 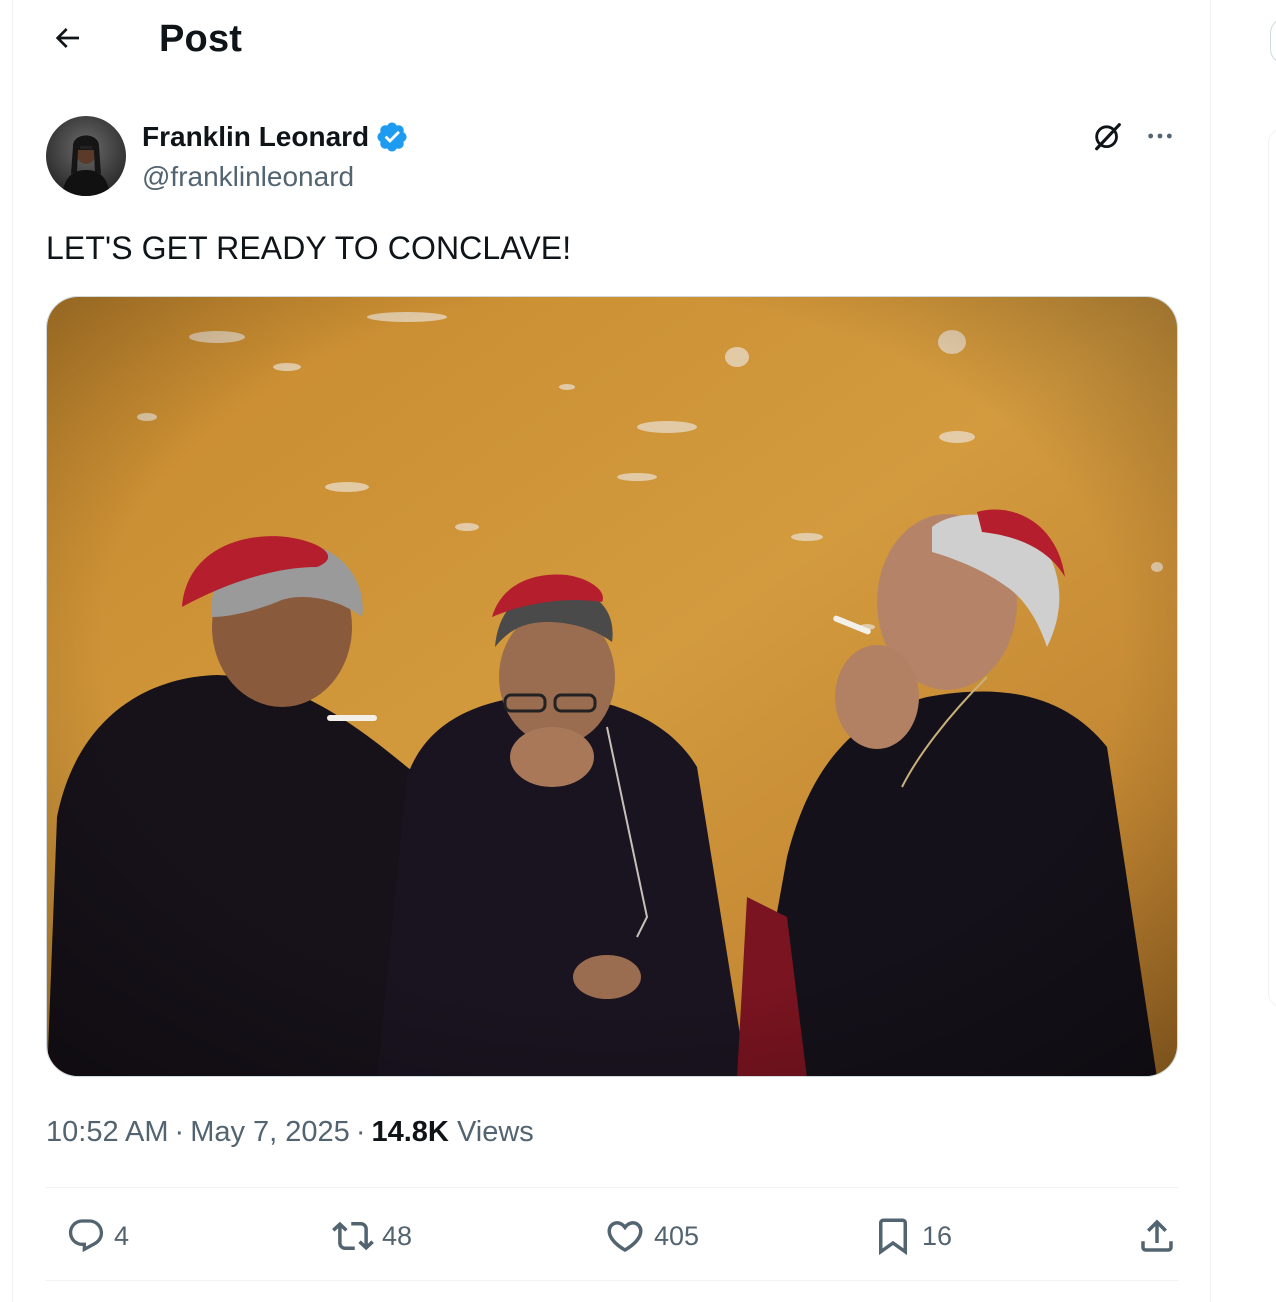 I want to click on avatar, so click(x=86, y=156).